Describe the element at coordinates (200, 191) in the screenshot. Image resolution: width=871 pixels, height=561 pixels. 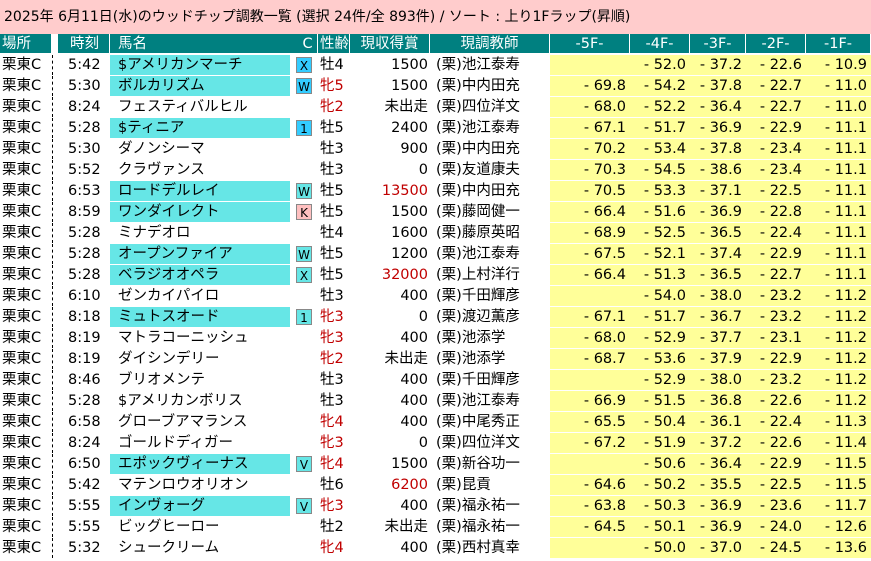
I see `horse-name-link: ロードデルレイ` at that location.